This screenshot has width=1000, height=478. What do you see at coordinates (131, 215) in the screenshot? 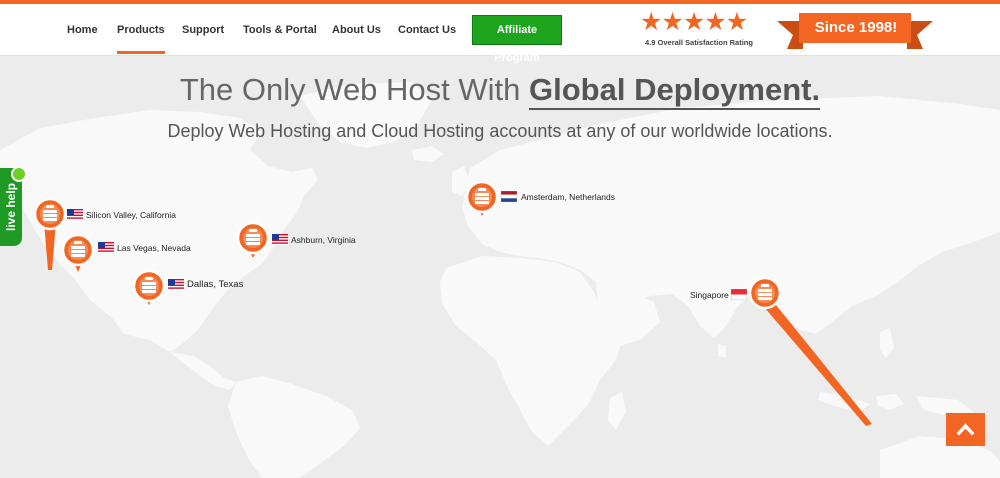
I see `location-label-silicon-valley: Silicon Valley, California` at bounding box center [131, 215].